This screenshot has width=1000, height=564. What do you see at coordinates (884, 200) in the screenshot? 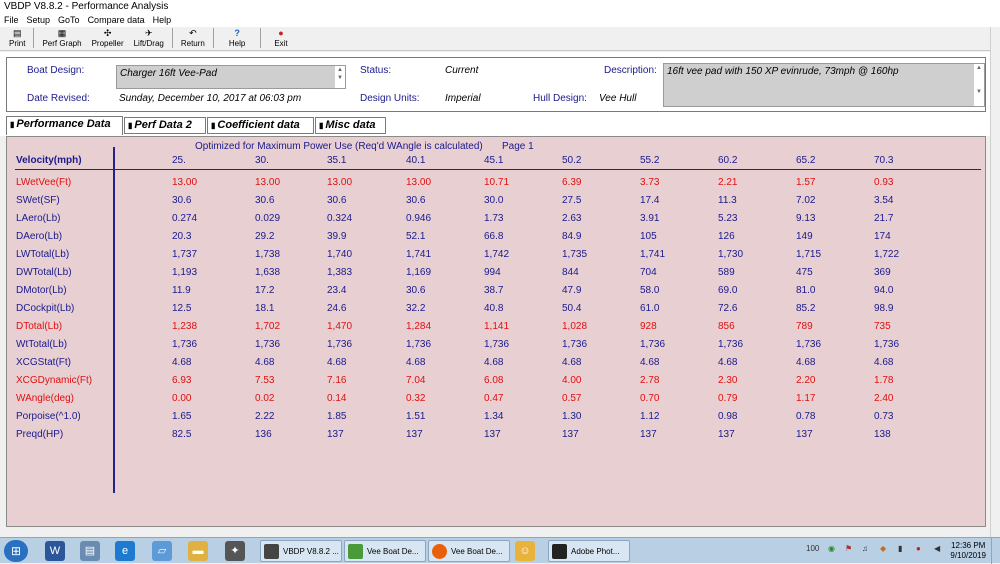
I see `table-cell: 3.54` at bounding box center [884, 200].